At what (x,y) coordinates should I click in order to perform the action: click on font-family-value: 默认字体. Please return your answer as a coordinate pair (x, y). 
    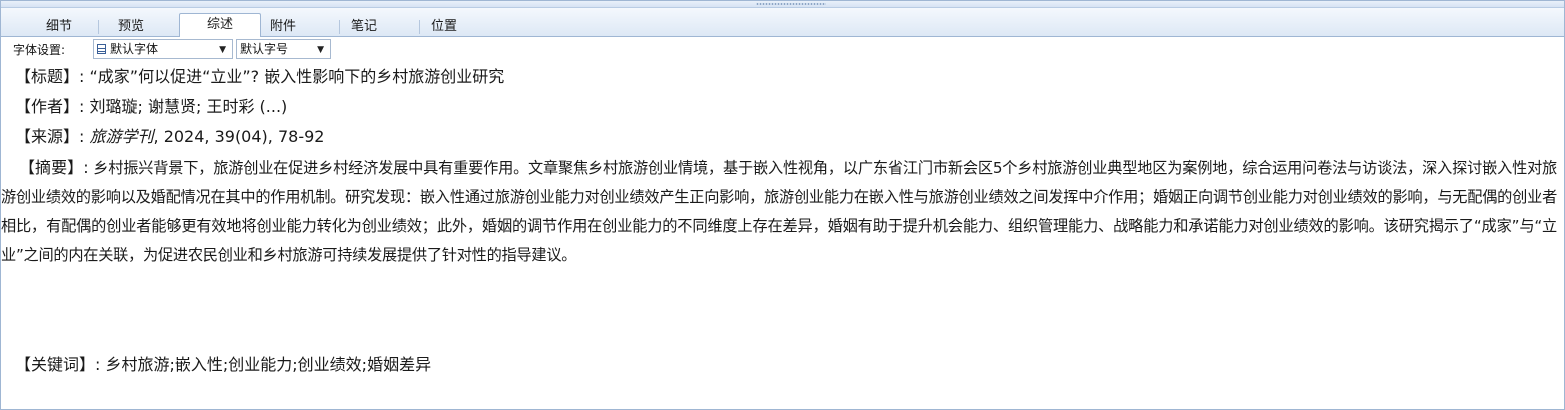
    Looking at the image, I should click on (134, 49).